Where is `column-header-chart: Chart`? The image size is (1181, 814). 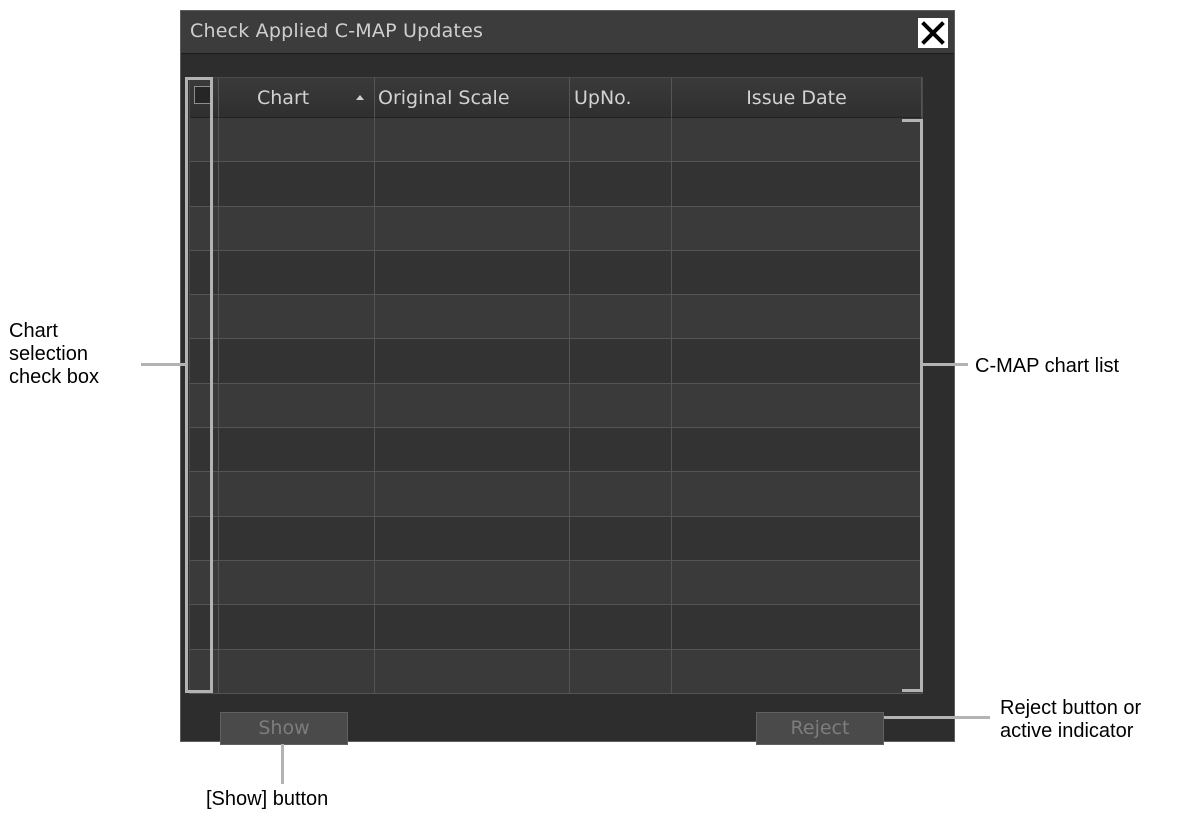
column-header-chart: Chart is located at coordinates (297, 98).